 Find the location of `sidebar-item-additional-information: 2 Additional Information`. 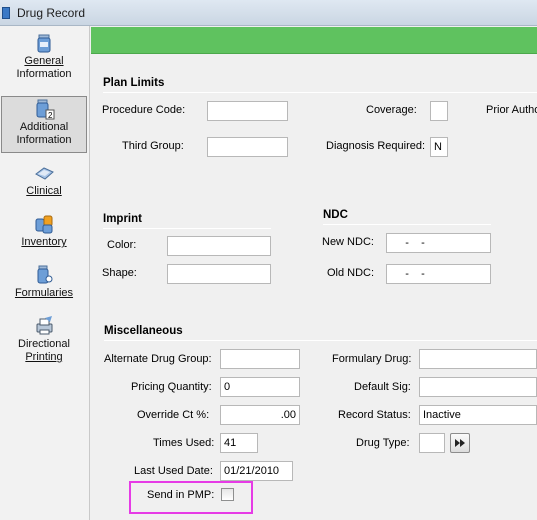

sidebar-item-additional-information: 2 Additional Information is located at coordinates (44, 124).